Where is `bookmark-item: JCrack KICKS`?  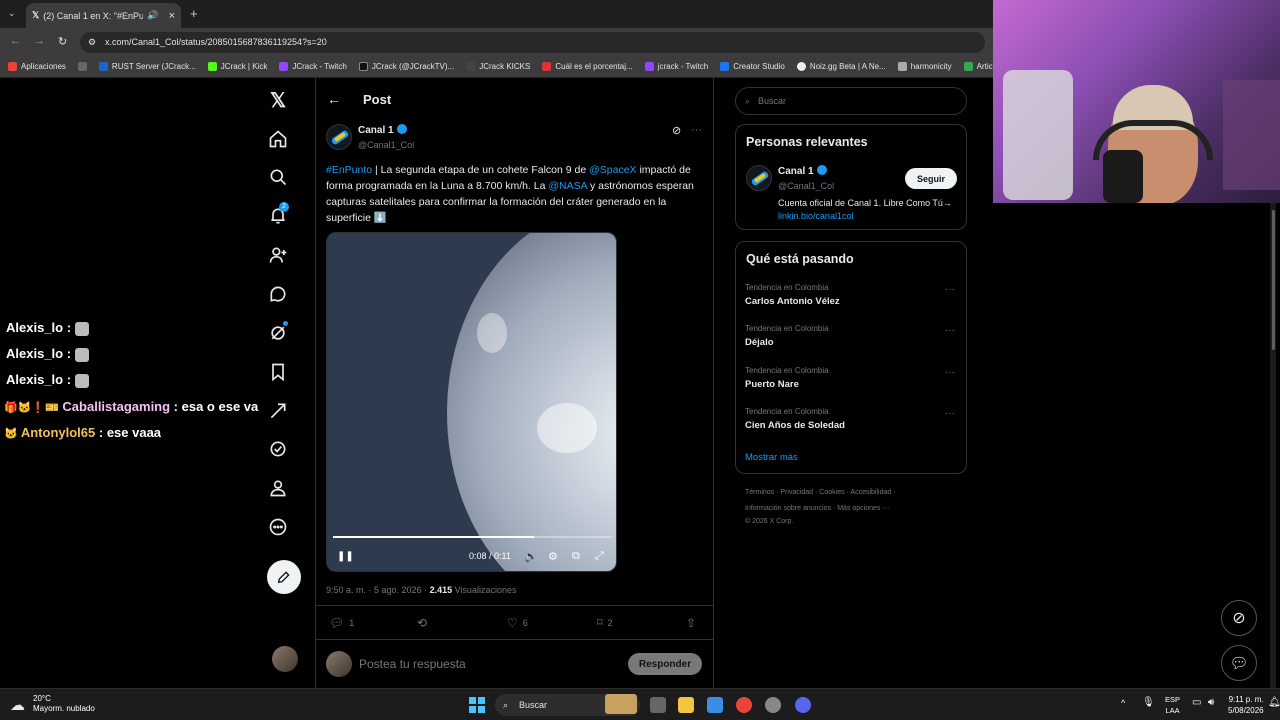
bookmark-item: JCrack KICKS is located at coordinates (498, 66).